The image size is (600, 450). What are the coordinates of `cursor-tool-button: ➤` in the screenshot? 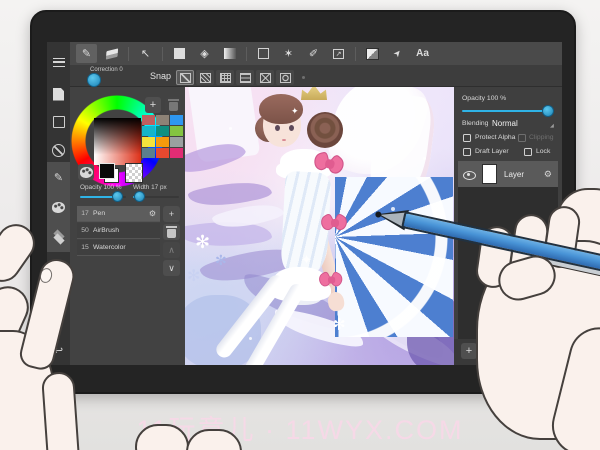 It's located at (397, 53).